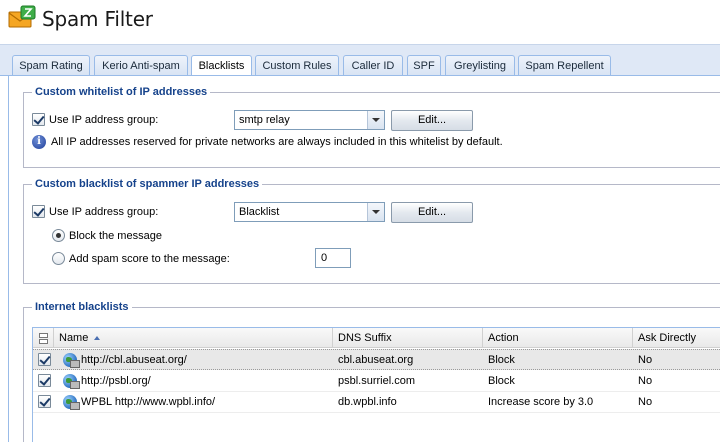 Image resolution: width=720 pixels, height=442 pixels. What do you see at coordinates (480, 66) in the screenshot?
I see `tab-greylisting: Greylisting` at bounding box center [480, 66].